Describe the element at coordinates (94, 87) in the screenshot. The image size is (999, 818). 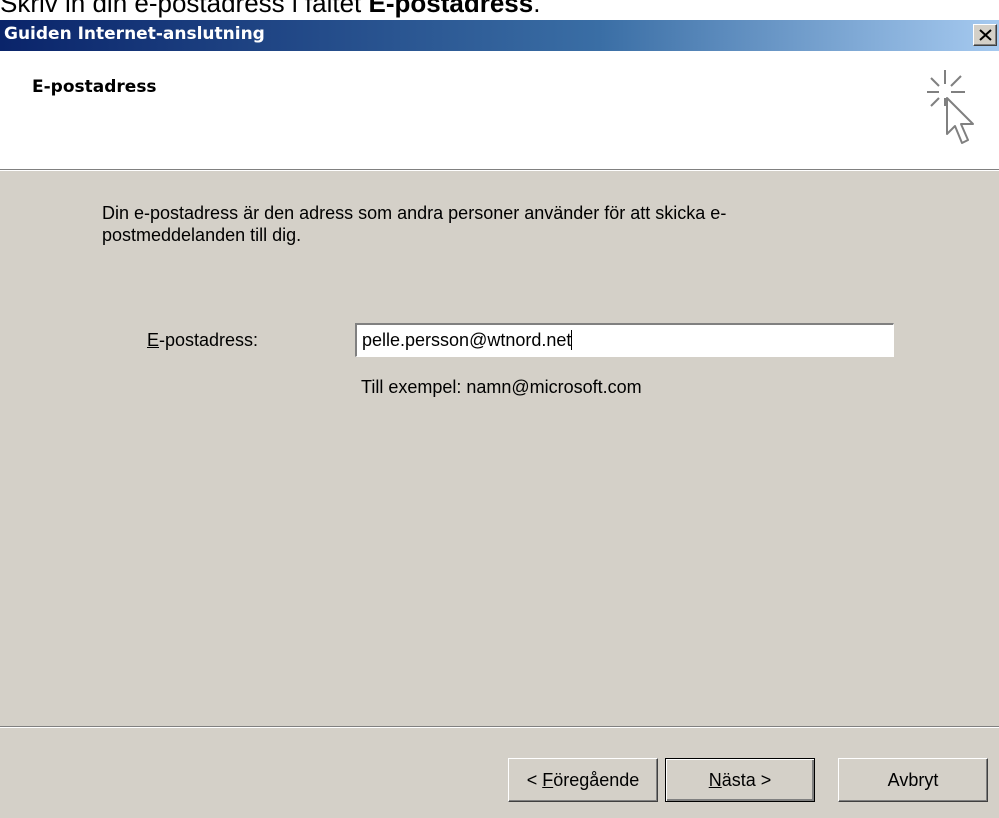
I see `page-title: E-postadress` at that location.